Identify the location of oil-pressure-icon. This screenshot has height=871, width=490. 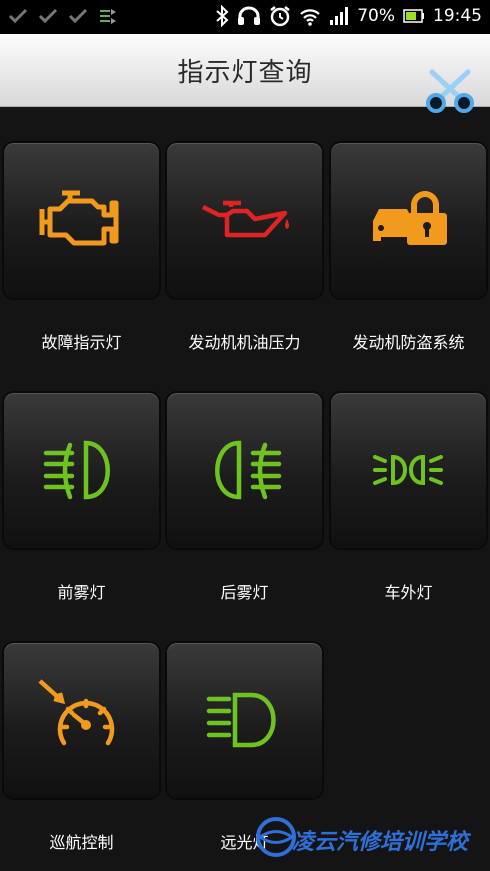
(245, 219).